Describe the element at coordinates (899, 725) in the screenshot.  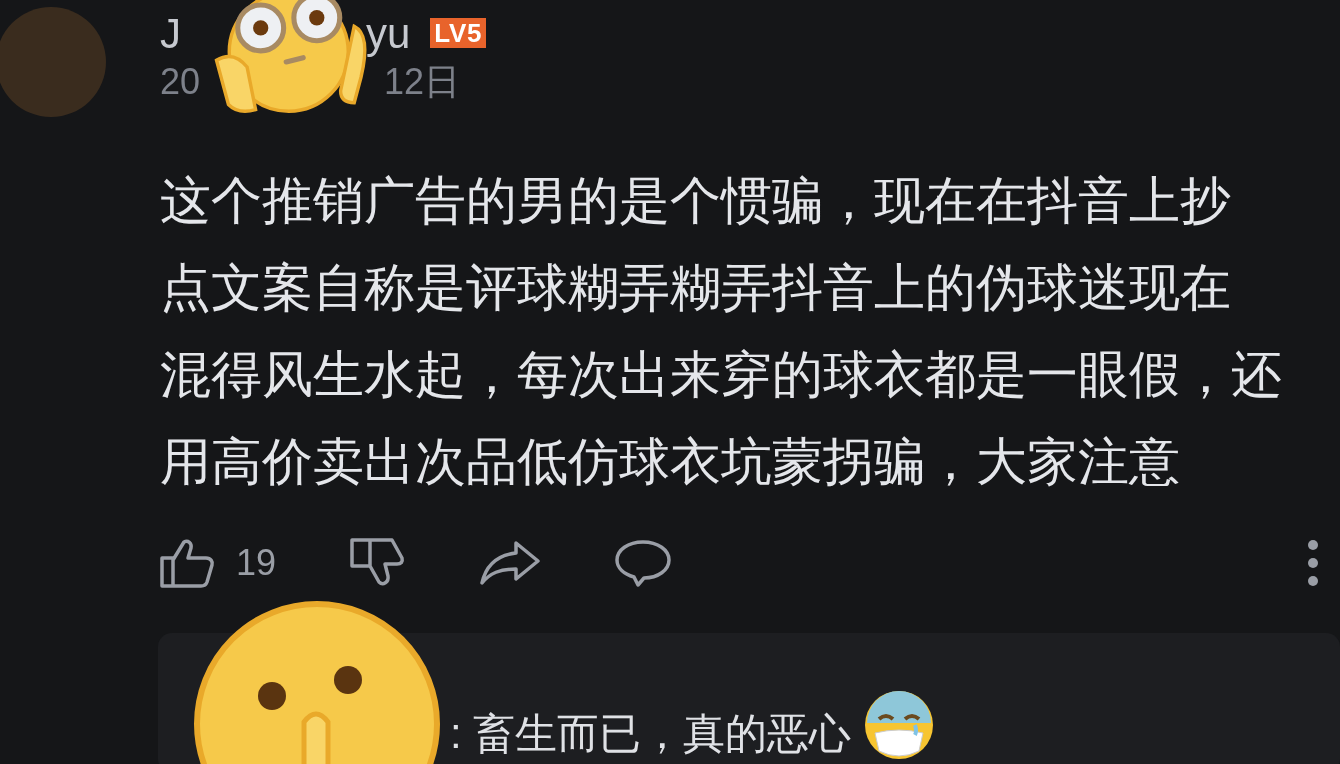
I see `sick-face-emoji-icon` at that location.